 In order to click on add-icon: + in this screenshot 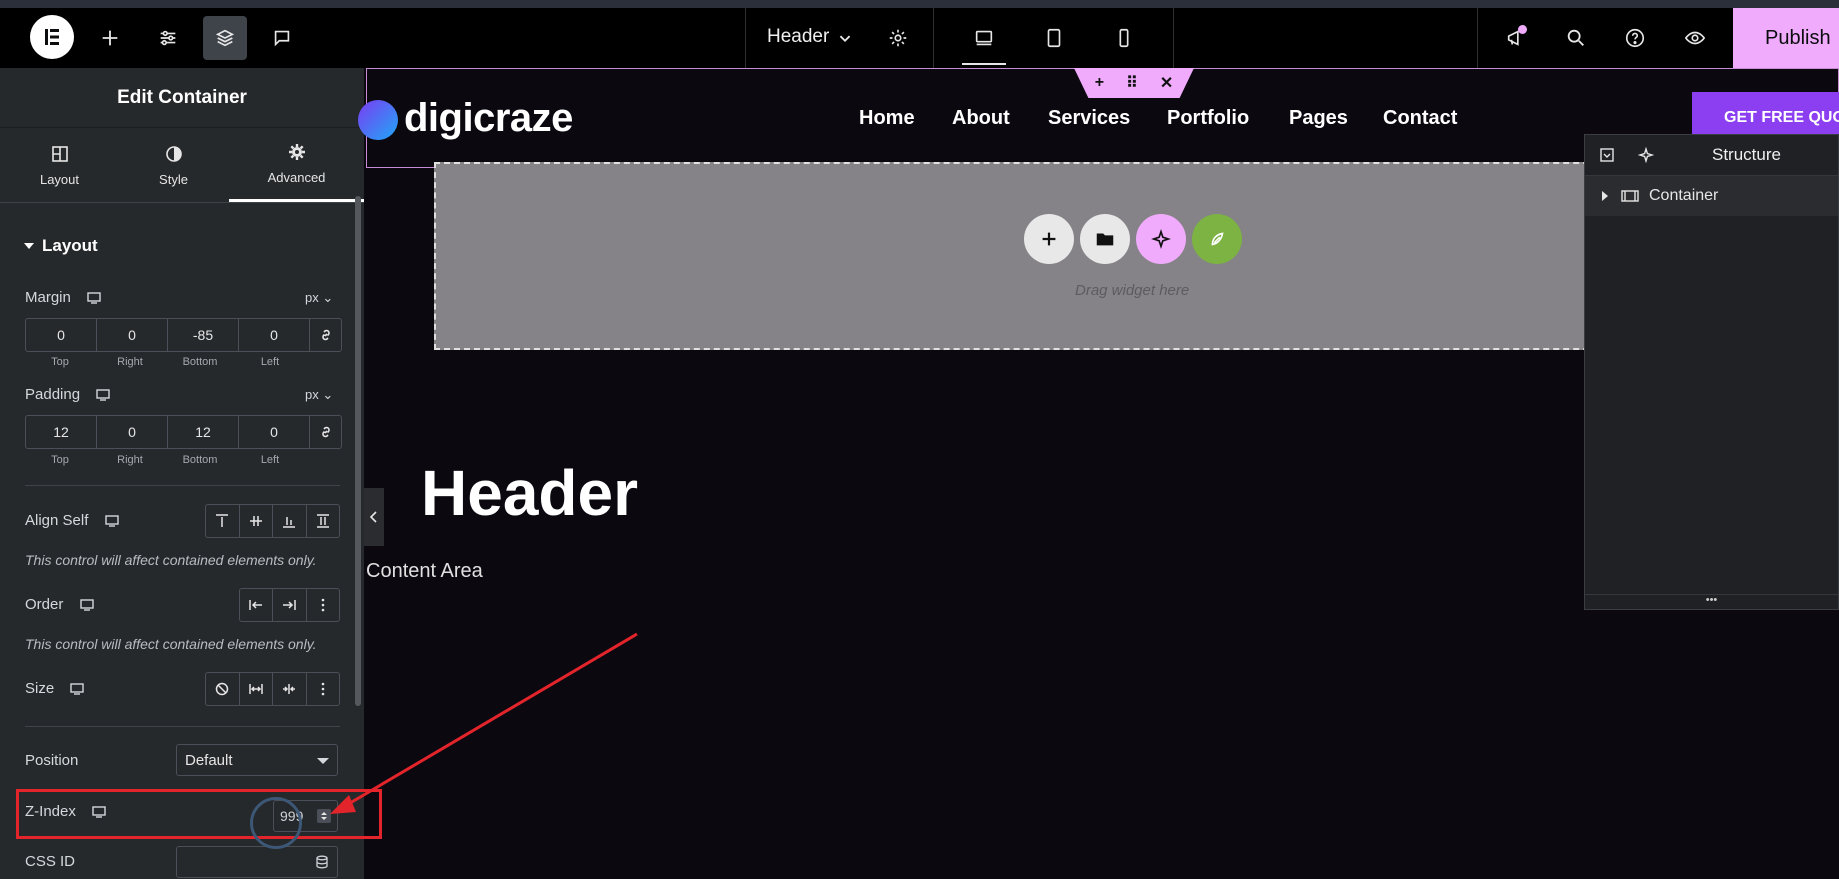, I will do `click(1099, 83)`.